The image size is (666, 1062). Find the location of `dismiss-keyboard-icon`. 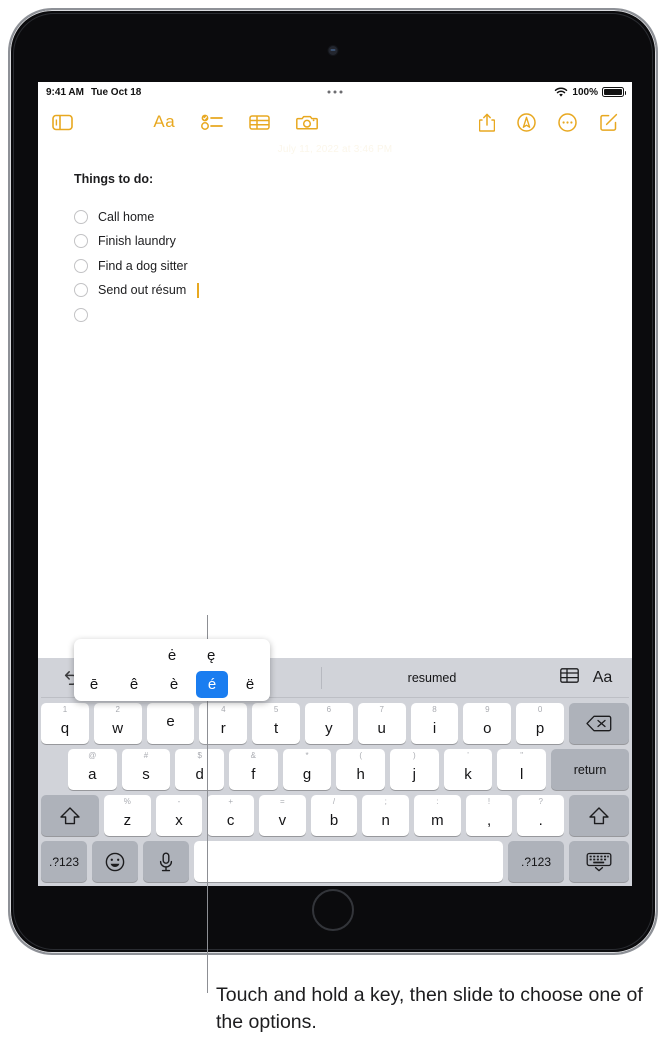

dismiss-keyboard-icon is located at coordinates (599, 861).